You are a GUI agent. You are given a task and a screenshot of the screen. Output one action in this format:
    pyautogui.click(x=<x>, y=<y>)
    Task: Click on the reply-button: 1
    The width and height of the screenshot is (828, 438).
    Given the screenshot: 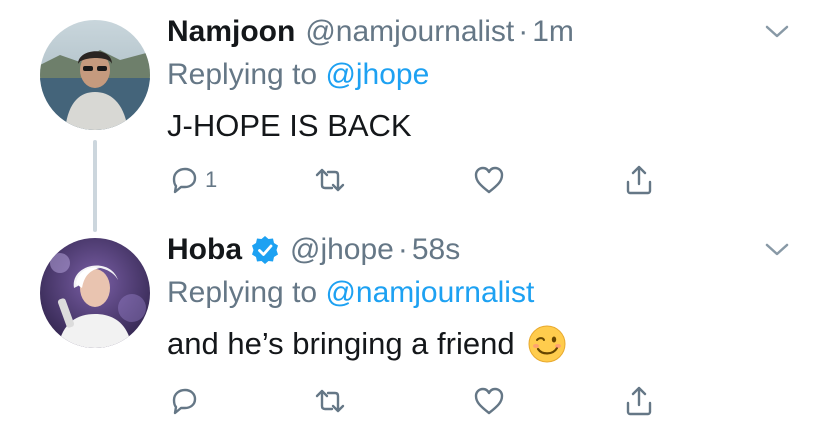 What is the action you would take?
    pyautogui.click(x=192, y=180)
    